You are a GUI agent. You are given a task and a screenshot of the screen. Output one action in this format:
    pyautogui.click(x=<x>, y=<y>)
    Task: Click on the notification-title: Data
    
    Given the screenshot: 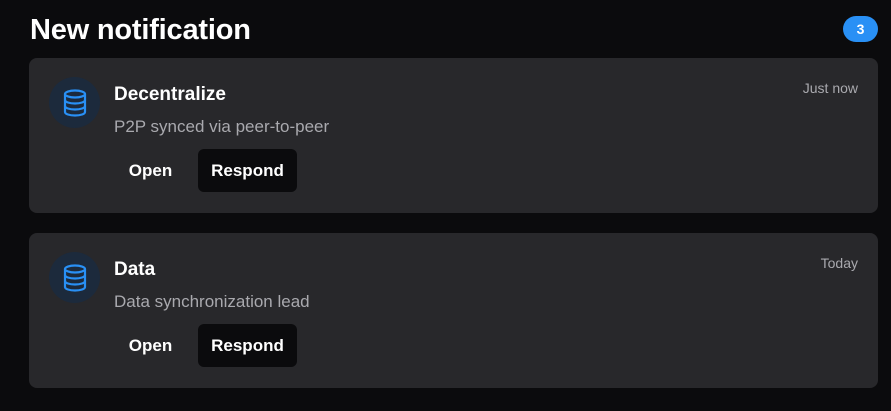 What is the action you would take?
    pyautogui.click(x=135, y=269)
    